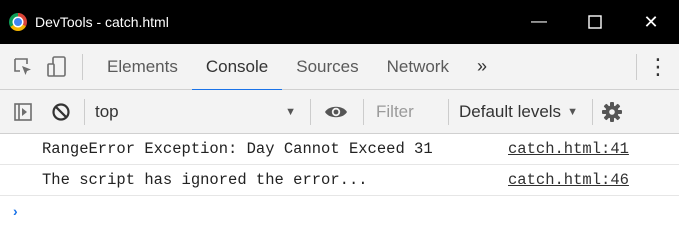 This screenshot has width=679, height=242. I want to click on device-toolbar-icon, so click(56, 66).